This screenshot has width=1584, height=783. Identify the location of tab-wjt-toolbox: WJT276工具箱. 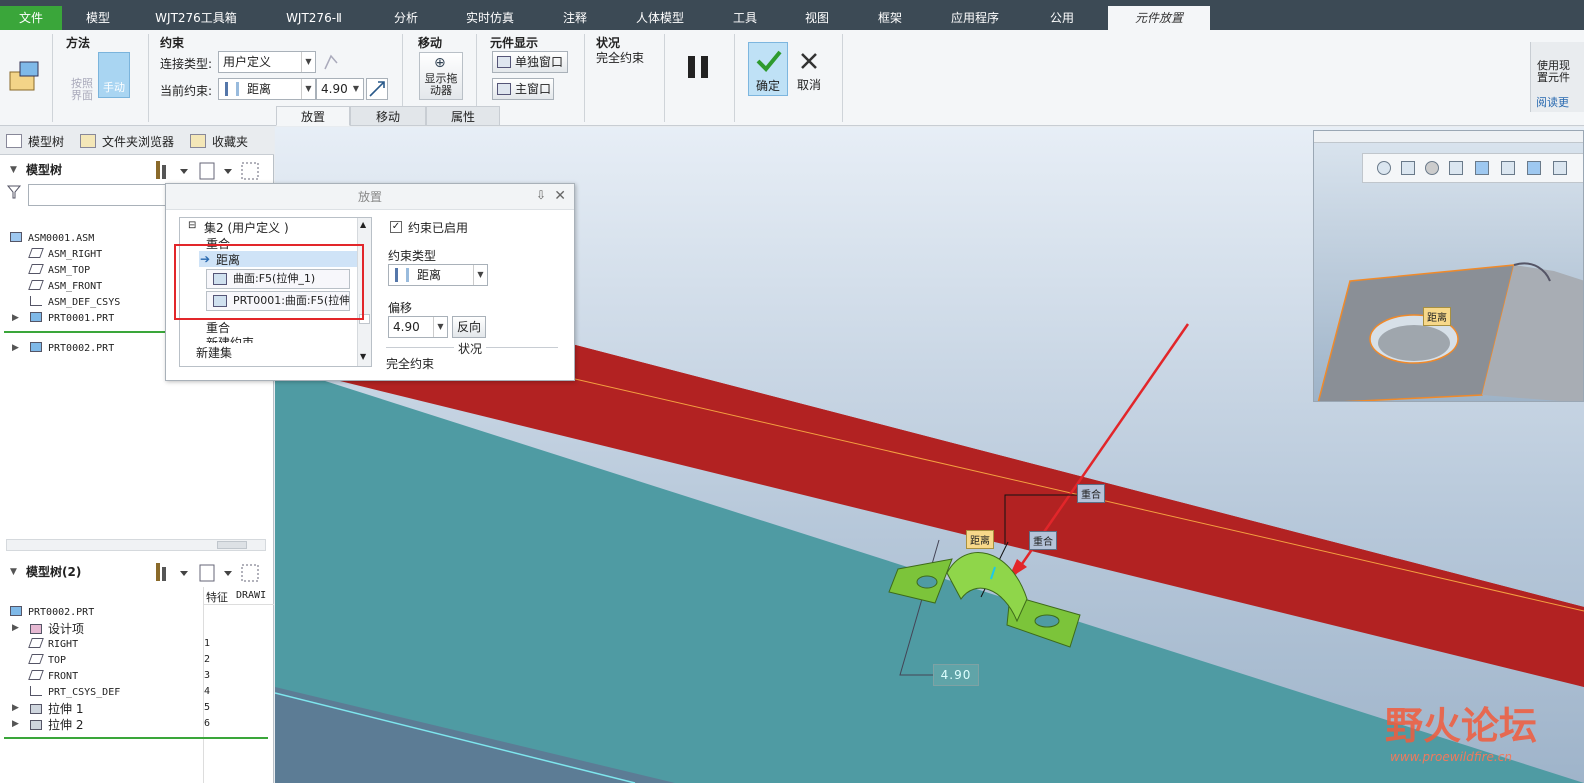
(196, 18).